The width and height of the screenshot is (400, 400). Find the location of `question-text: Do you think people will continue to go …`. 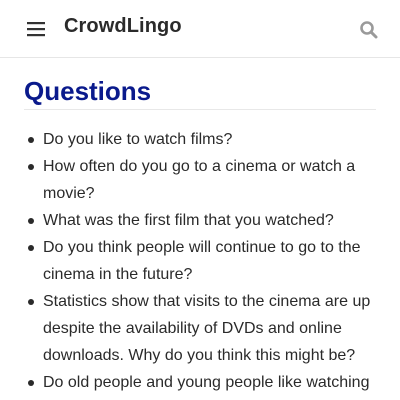

question-text: Do you think people will continue to go … is located at coordinates (202, 261).